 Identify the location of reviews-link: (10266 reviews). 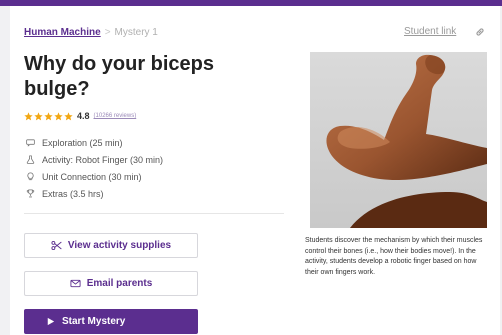
(115, 116).